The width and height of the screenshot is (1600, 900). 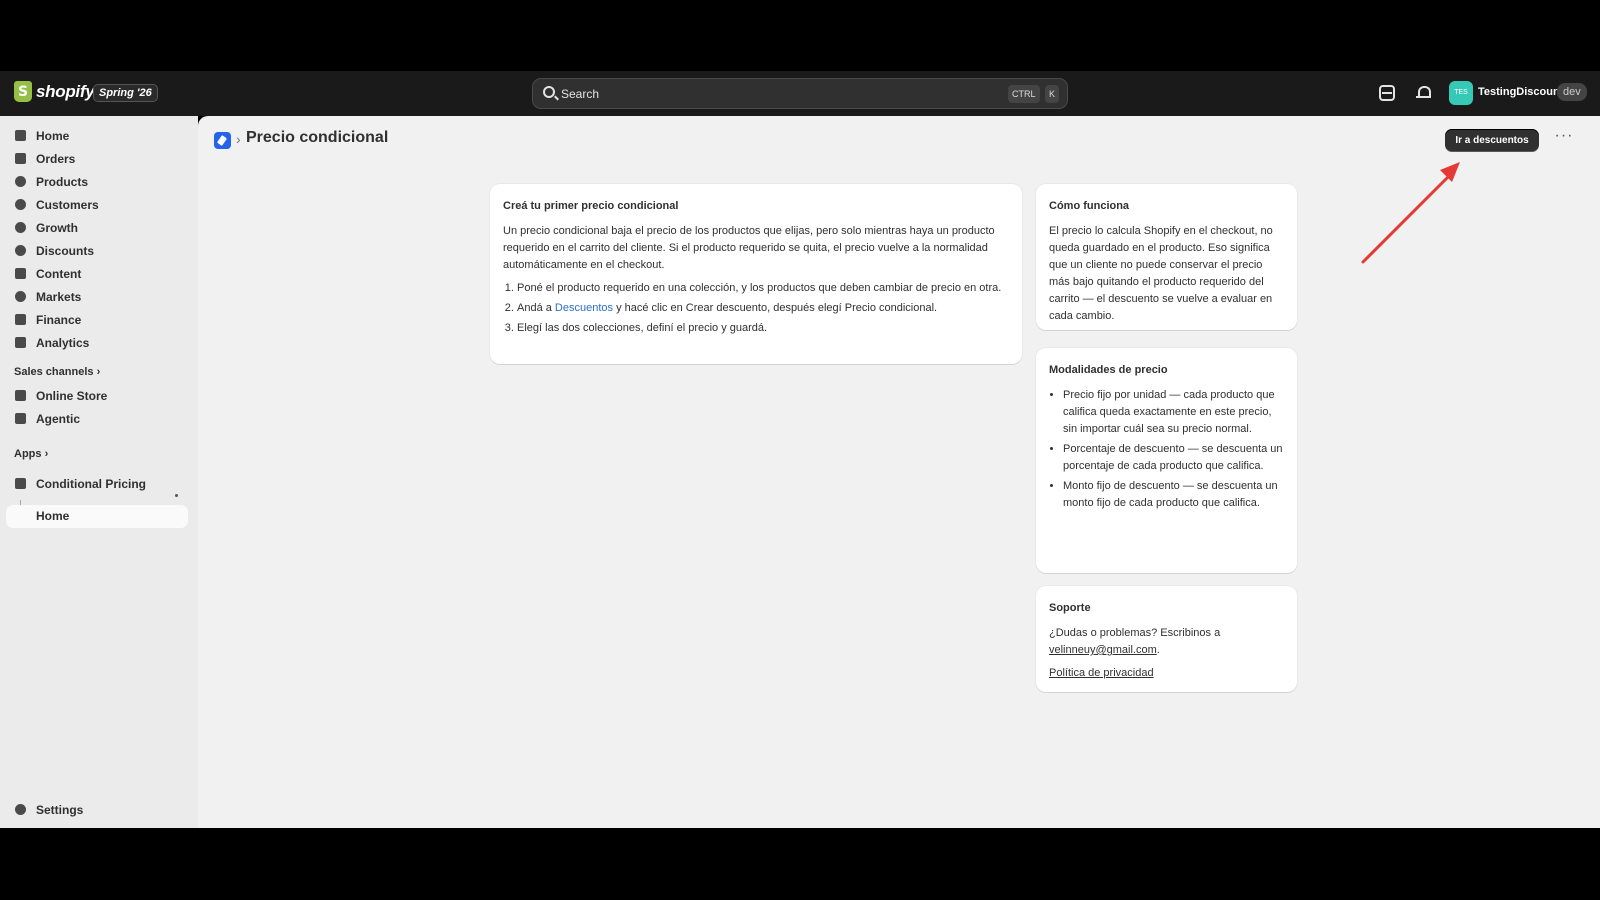 What do you see at coordinates (1572, 92) in the screenshot?
I see `env-badge: dev` at bounding box center [1572, 92].